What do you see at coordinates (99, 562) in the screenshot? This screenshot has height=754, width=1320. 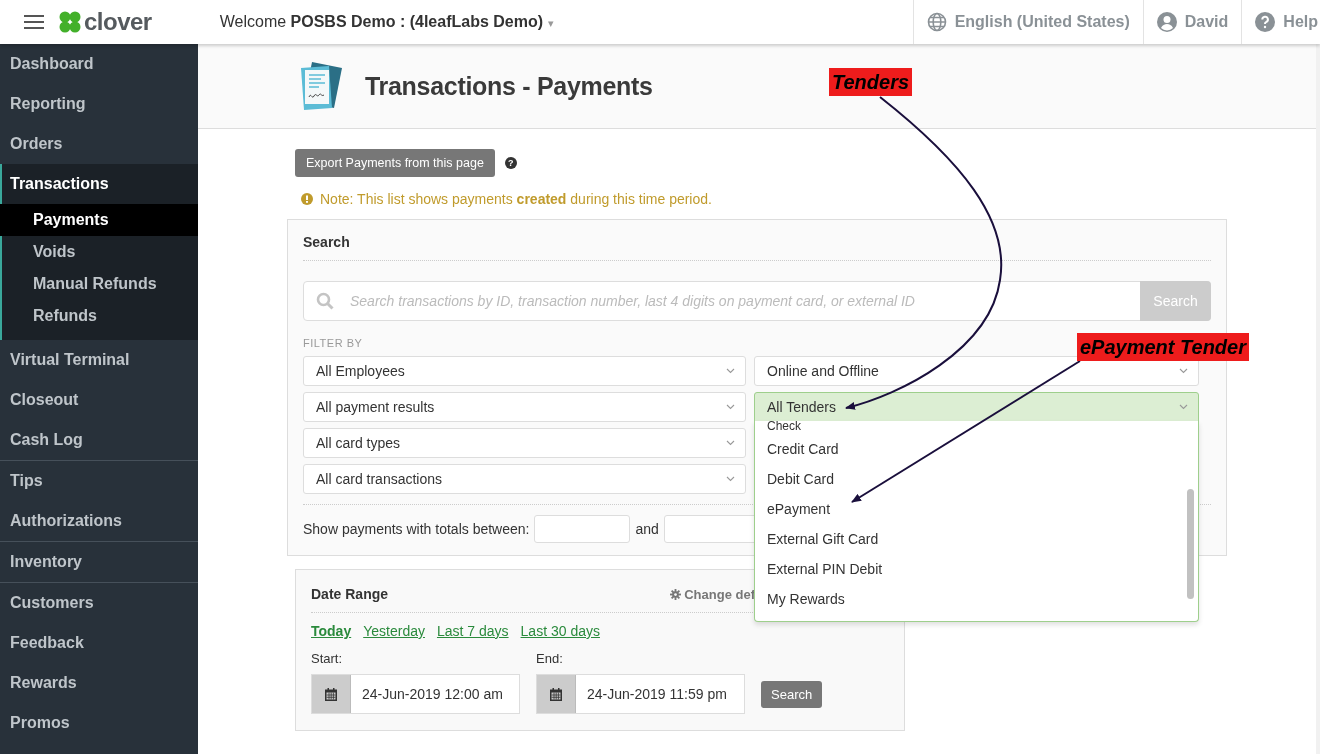 I see `sidebar-item: Inventory` at bounding box center [99, 562].